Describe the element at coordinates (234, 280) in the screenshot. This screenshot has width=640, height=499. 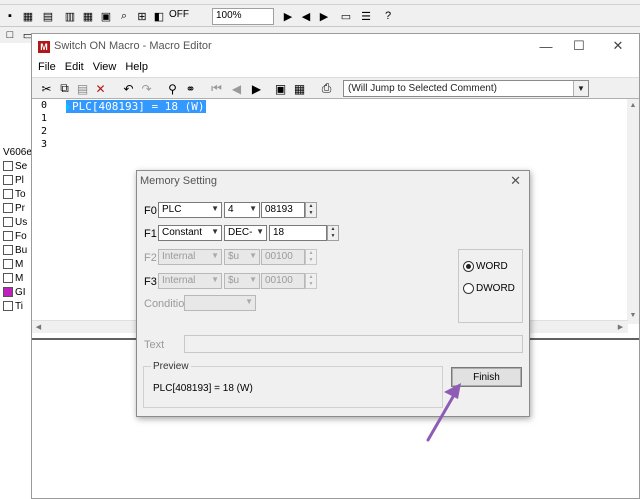
I see `f3-format-value: $u` at that location.